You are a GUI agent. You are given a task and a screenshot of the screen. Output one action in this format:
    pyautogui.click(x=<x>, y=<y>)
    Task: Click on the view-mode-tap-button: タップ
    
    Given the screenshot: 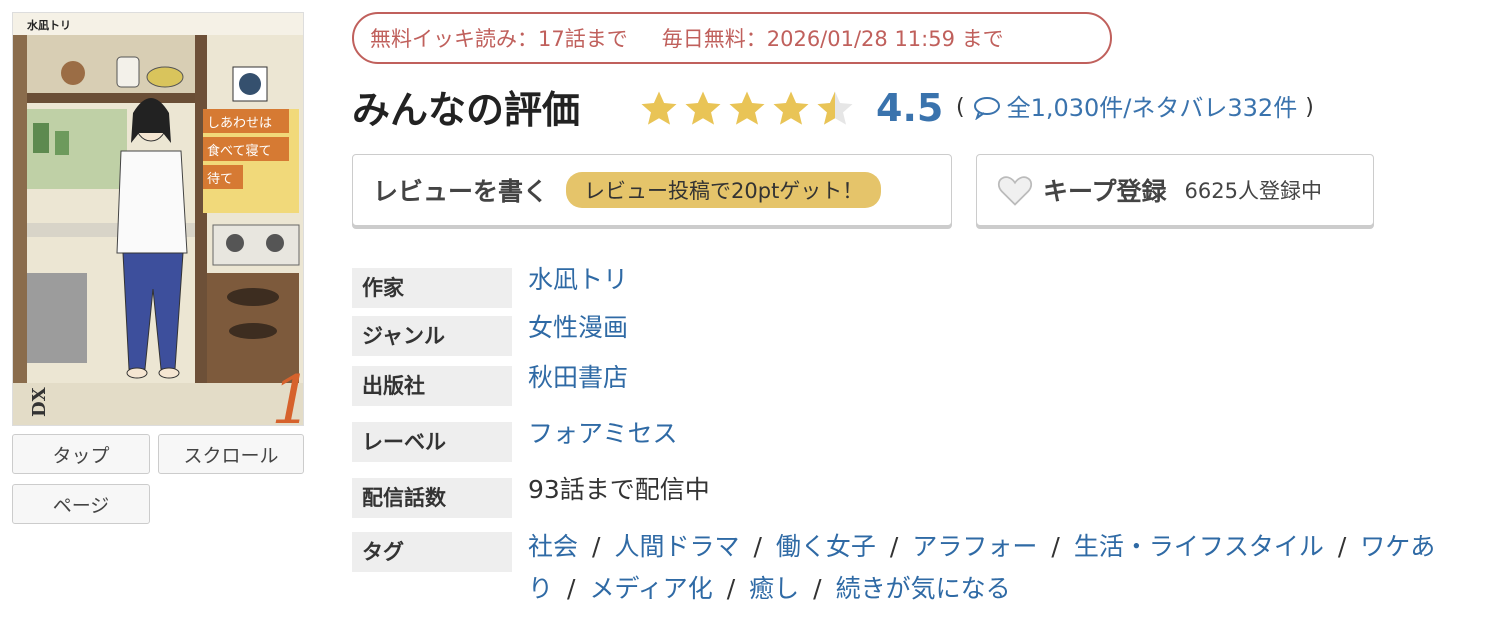 What is the action you would take?
    pyautogui.click(x=81, y=454)
    